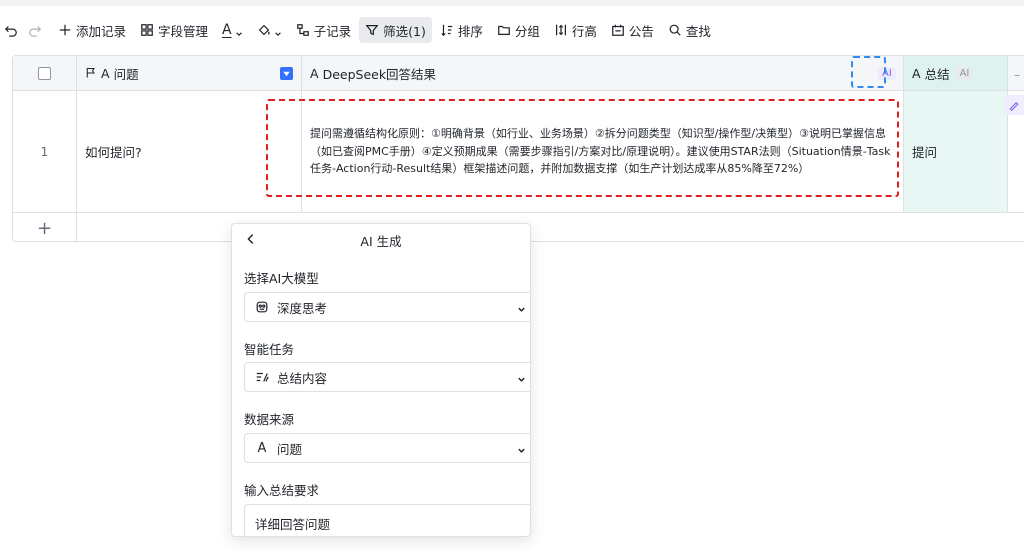  I want to click on field-manage-label: 字段管理, so click(183, 31).